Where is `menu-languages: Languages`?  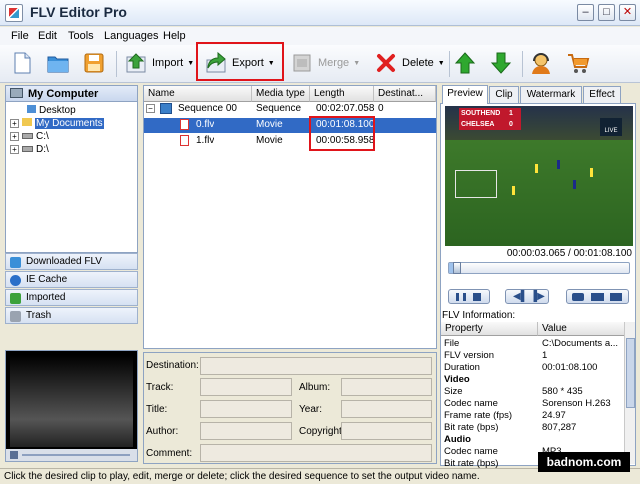
menu-languages: Languages is located at coordinates (131, 36).